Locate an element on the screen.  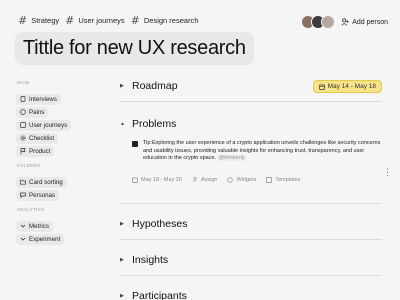
add-user-icon is located at coordinates (345, 22).